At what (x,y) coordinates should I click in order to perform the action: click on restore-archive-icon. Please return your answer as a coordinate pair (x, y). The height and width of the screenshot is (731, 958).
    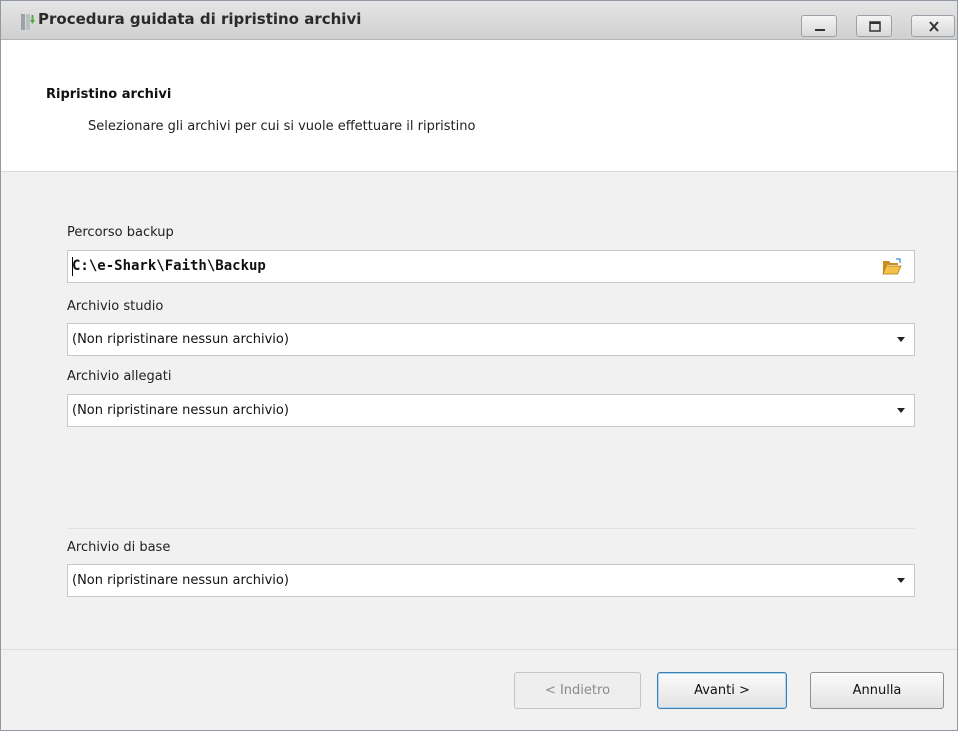
    Looking at the image, I should click on (28, 22).